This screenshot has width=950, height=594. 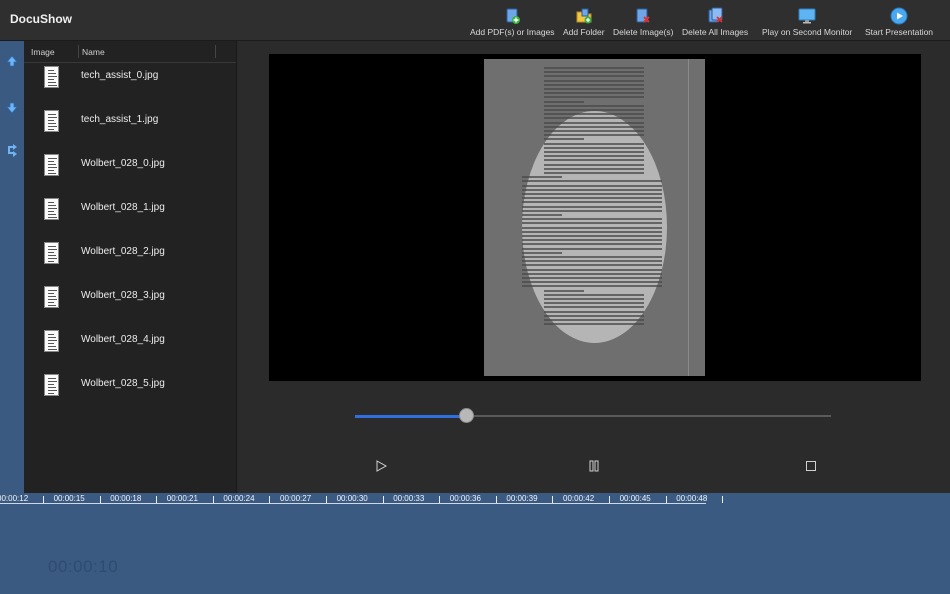 What do you see at coordinates (83, 566) in the screenshot?
I see `current-time-display: 00:00:10` at bounding box center [83, 566].